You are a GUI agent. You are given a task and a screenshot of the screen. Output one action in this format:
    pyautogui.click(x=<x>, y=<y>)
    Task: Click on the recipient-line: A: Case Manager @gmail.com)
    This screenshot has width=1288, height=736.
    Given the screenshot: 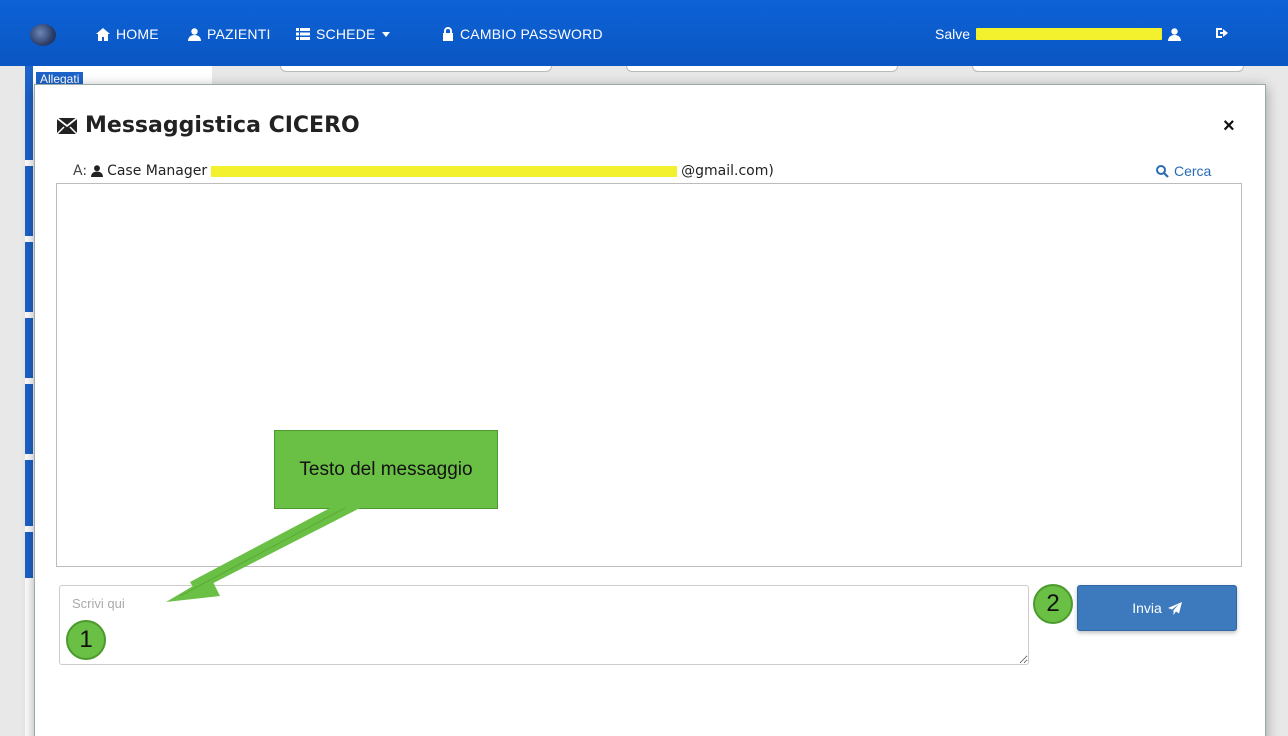 What is the action you would take?
    pyautogui.click(x=423, y=171)
    